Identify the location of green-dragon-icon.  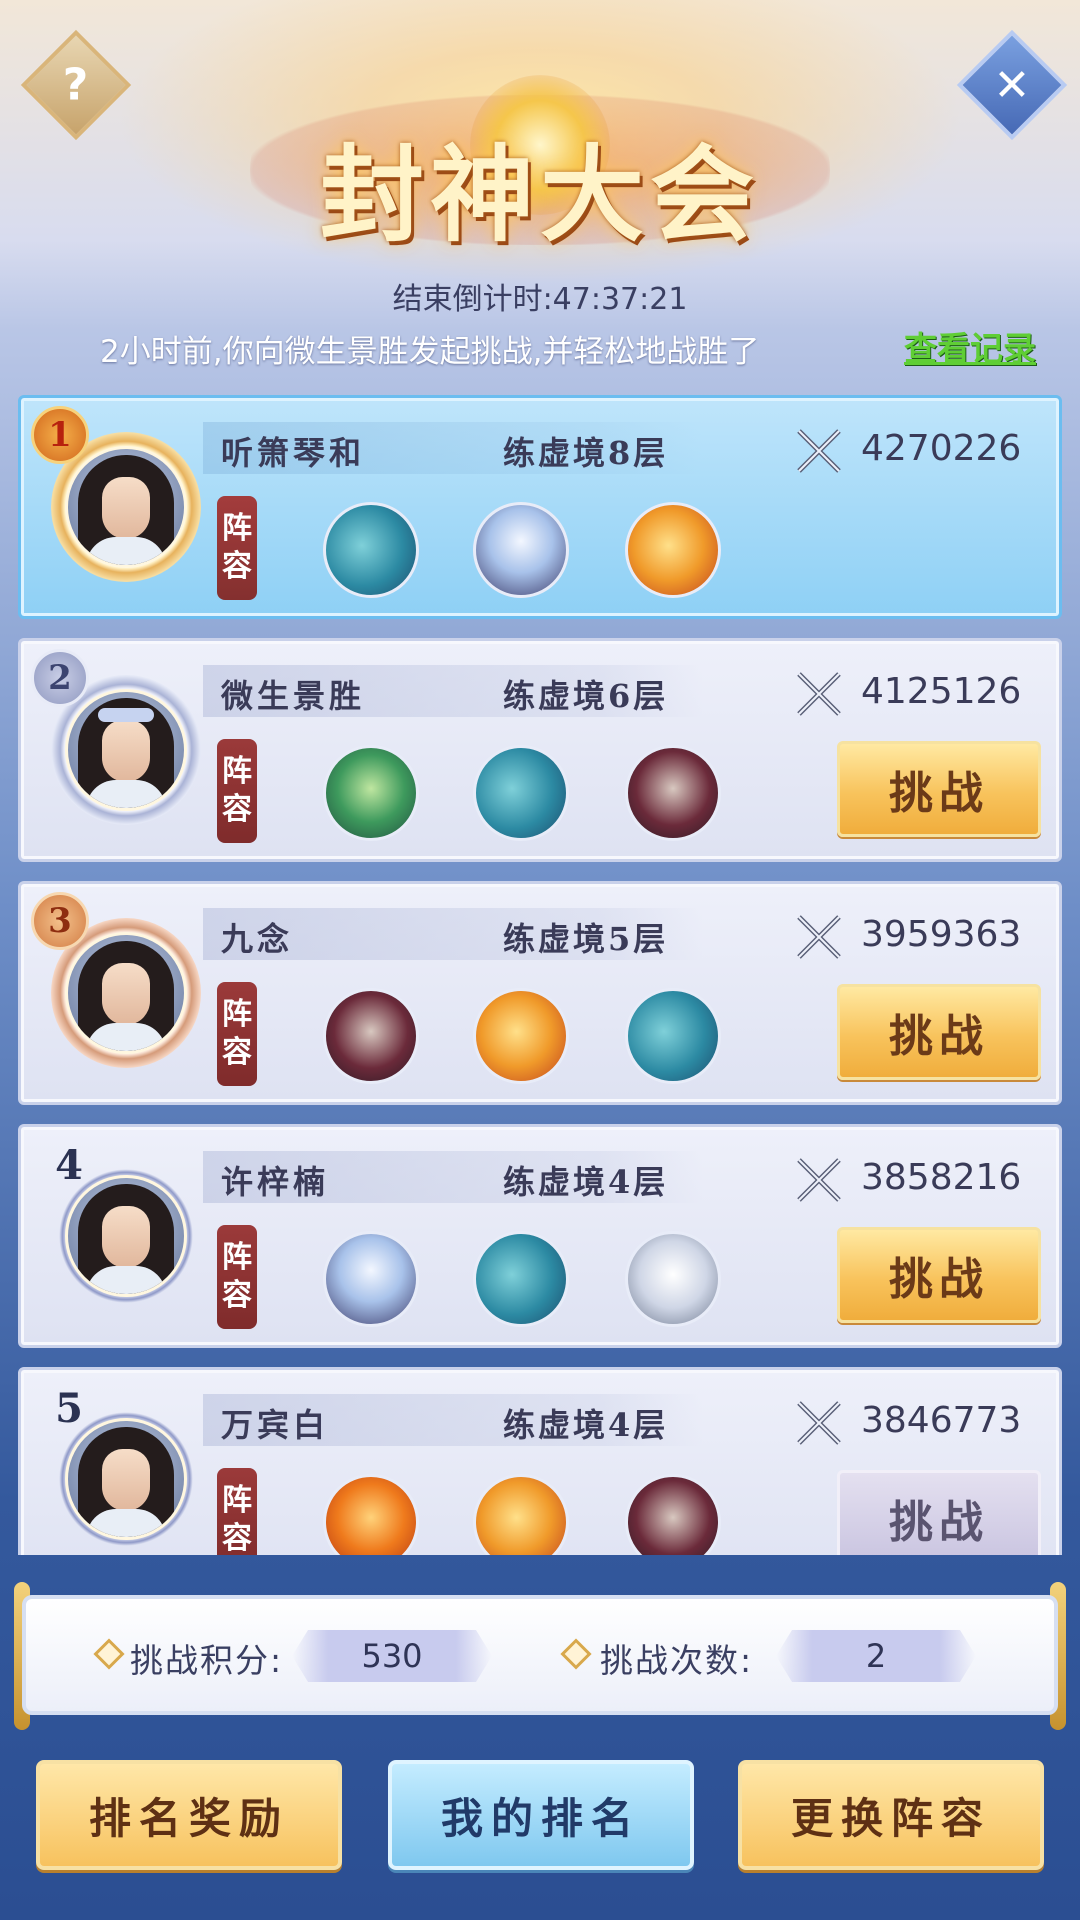
(371, 793).